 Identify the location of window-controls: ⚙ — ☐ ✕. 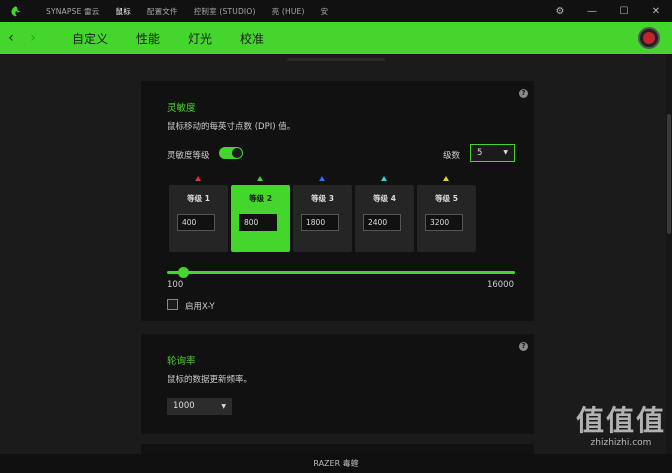
(608, 11).